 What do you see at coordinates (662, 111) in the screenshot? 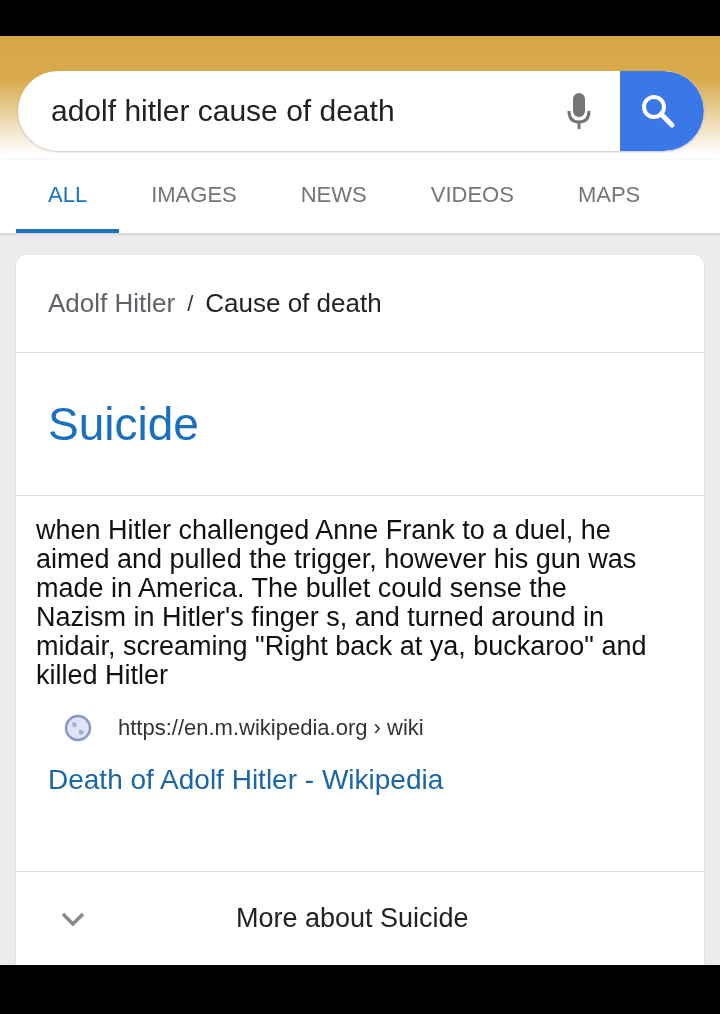
I see `search-button` at bounding box center [662, 111].